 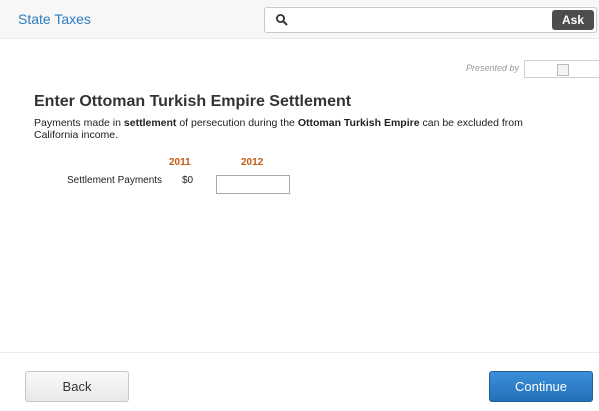 I want to click on settlement-payments-2012-input, so click(x=253, y=184).